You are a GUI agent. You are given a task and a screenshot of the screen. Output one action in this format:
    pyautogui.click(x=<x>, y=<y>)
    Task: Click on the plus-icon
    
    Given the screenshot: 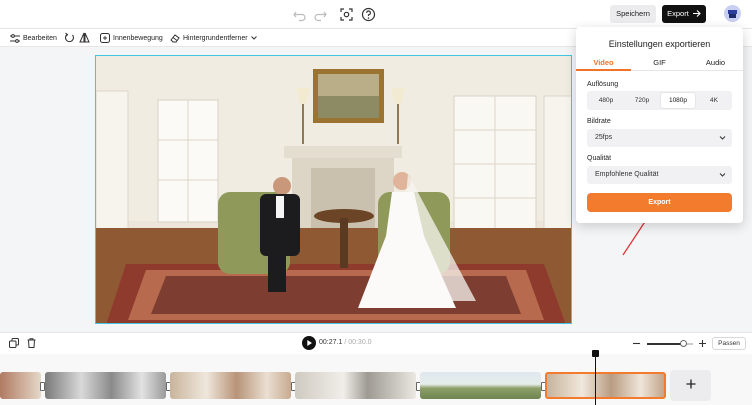 What is the action you would take?
    pyautogui.click(x=690, y=384)
    